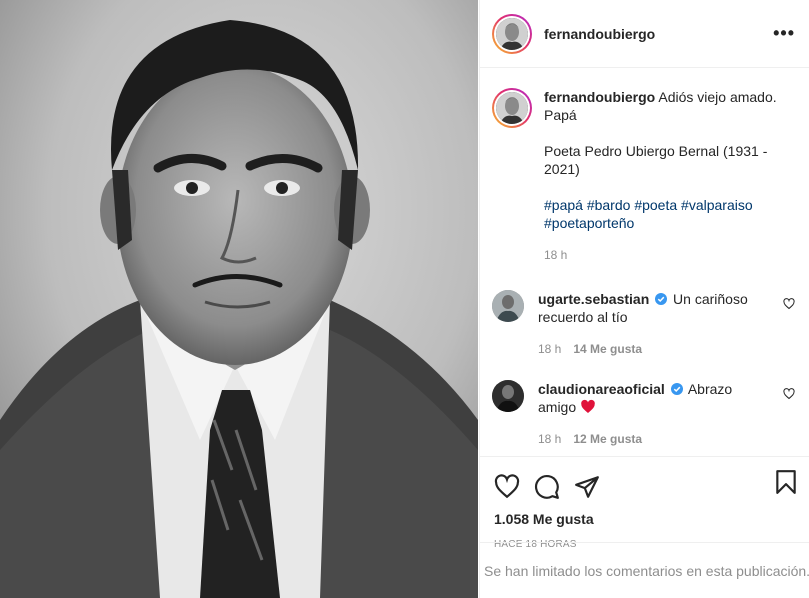  Describe the element at coordinates (717, 205) in the screenshot. I see `hashtag-link: #valparaiso` at that location.